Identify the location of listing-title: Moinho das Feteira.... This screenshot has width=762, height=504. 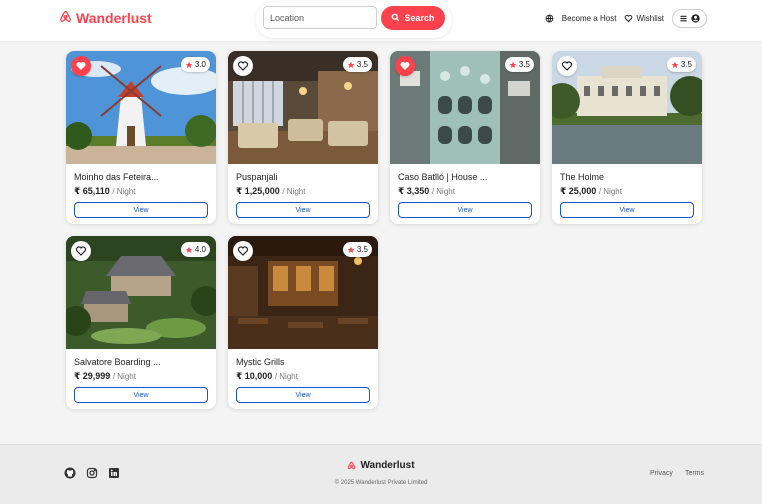
(116, 177).